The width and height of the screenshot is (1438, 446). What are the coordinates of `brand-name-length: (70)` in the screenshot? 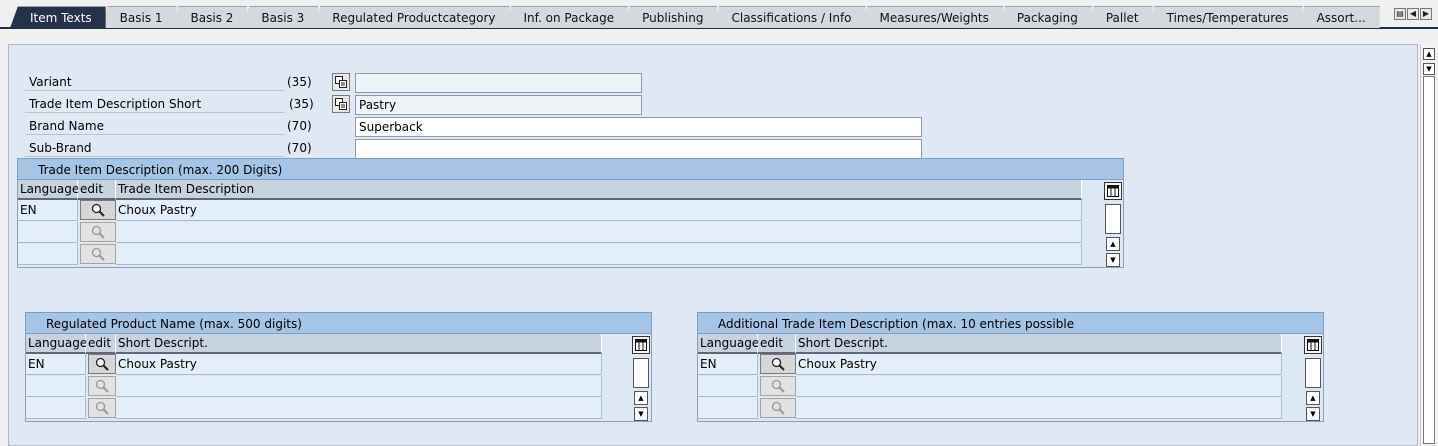 It's located at (299, 126).